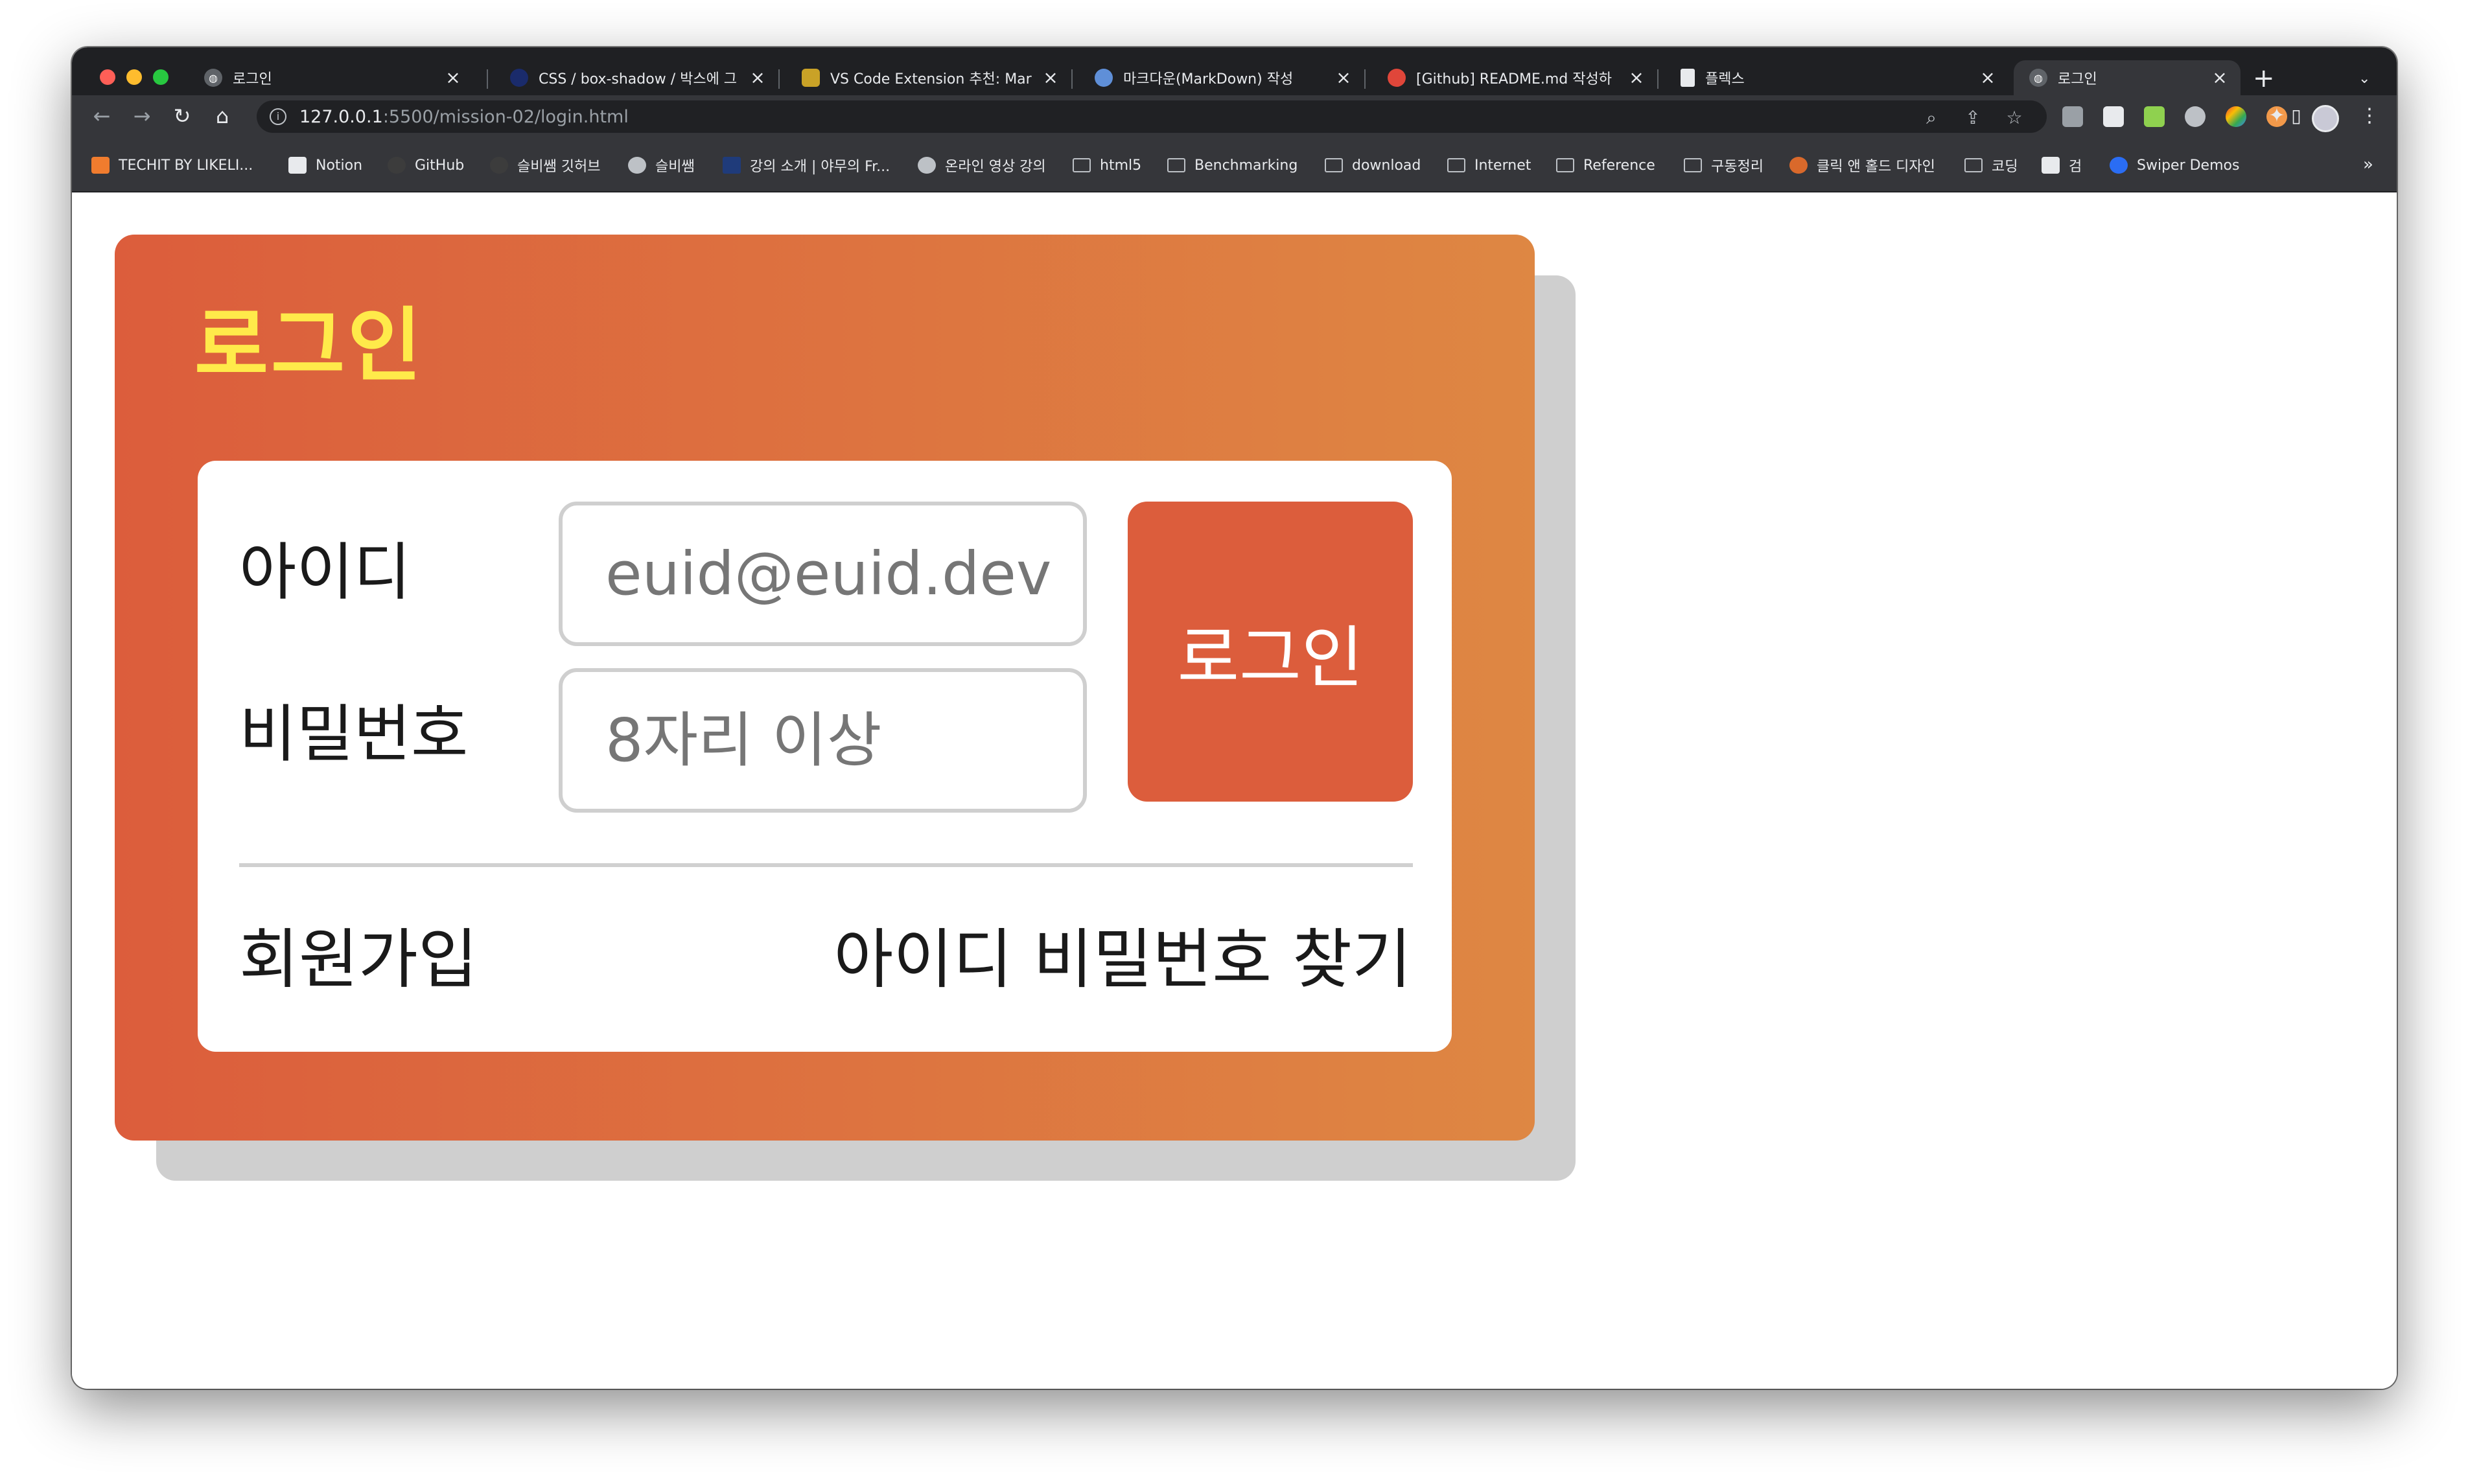  What do you see at coordinates (1502, 165) in the screenshot?
I see `bookmark-label: Internet` at bounding box center [1502, 165].